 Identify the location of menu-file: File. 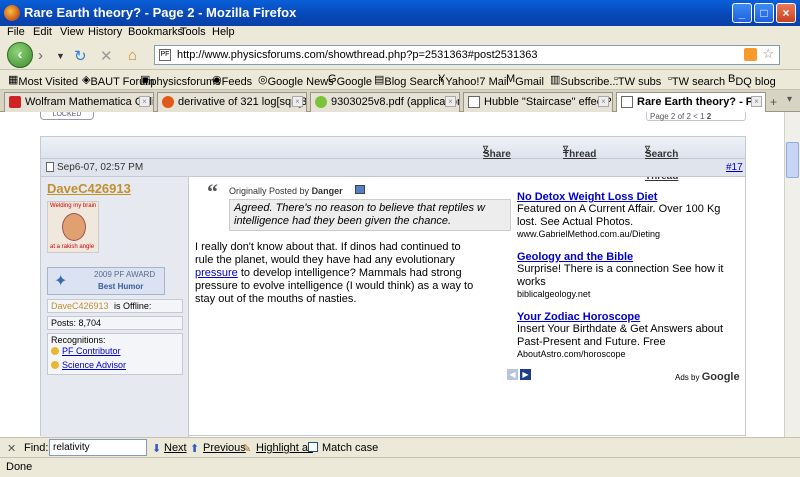
(16, 32).